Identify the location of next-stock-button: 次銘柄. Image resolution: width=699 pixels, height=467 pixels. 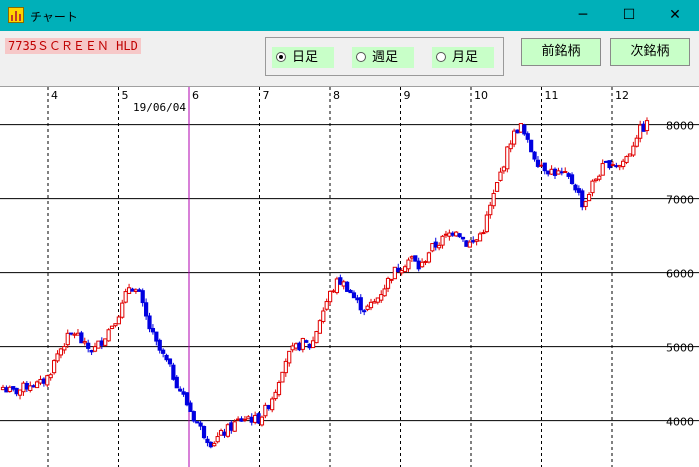
(650, 52).